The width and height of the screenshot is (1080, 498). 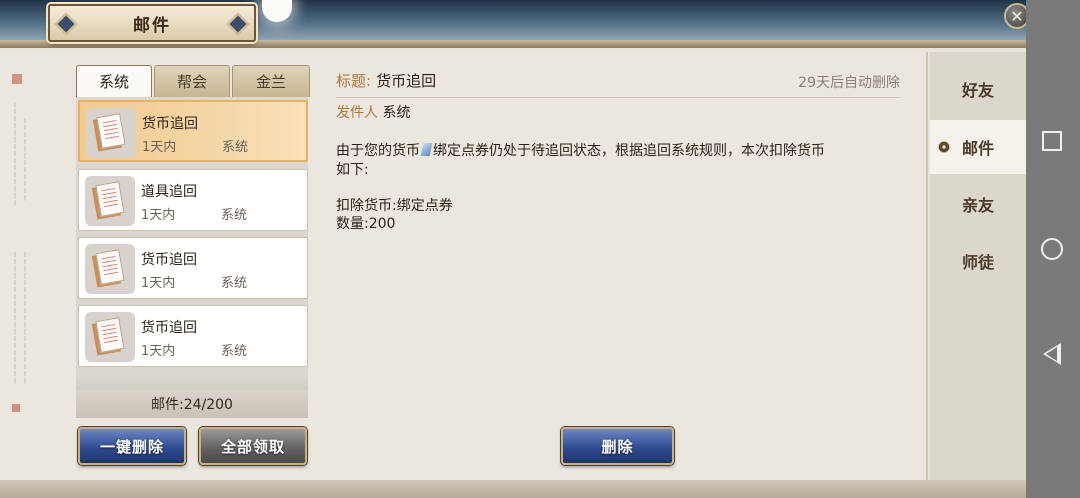 I want to click on back-triangle-icon, so click(x=1052, y=354).